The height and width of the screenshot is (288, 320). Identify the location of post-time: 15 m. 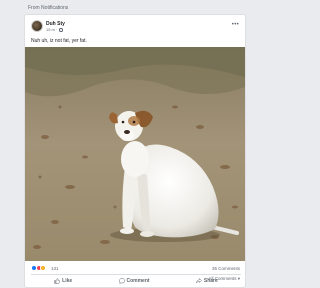
(50, 29).